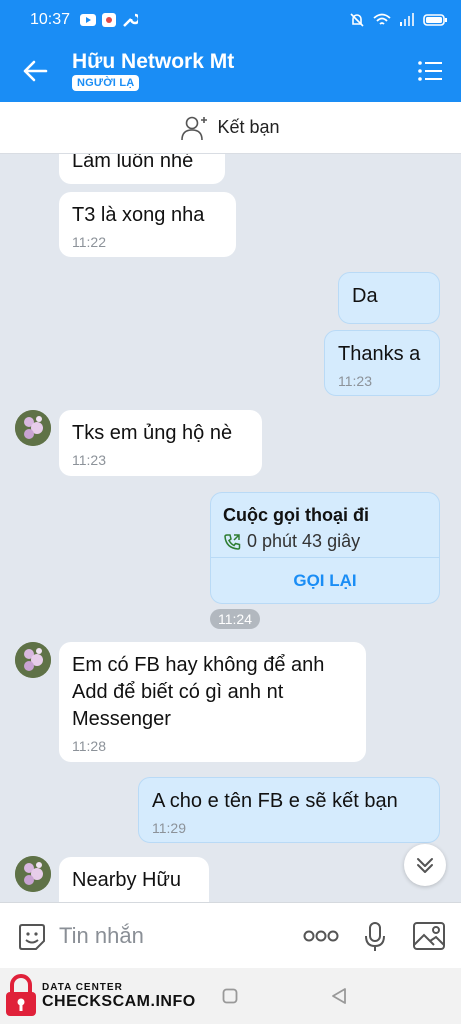 This screenshot has height=1024, width=461. I want to click on battery-icon, so click(435, 20).